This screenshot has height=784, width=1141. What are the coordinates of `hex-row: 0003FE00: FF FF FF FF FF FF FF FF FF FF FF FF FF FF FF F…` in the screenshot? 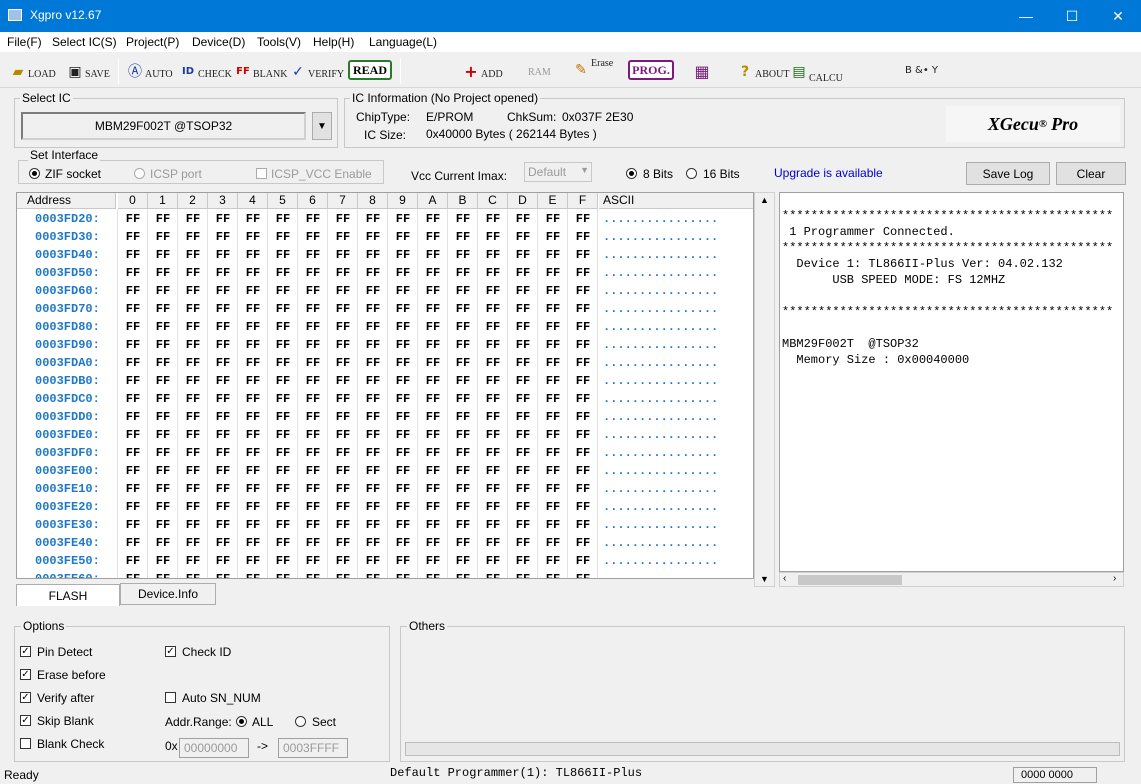 It's located at (385, 471).